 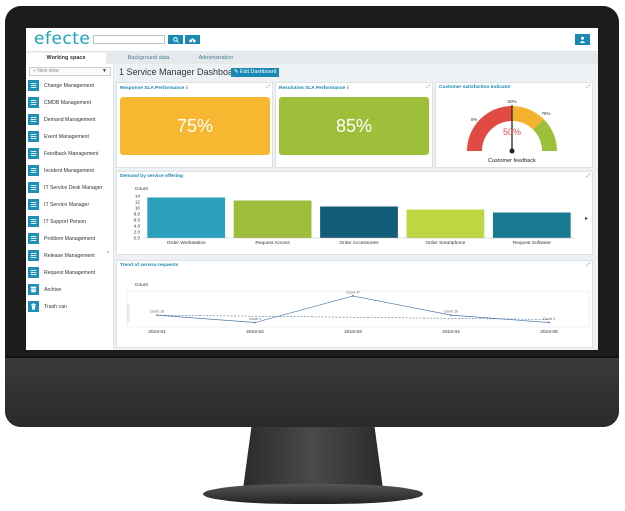 I want to click on sidebar-item-request-management: Request Management, so click(x=70, y=272).